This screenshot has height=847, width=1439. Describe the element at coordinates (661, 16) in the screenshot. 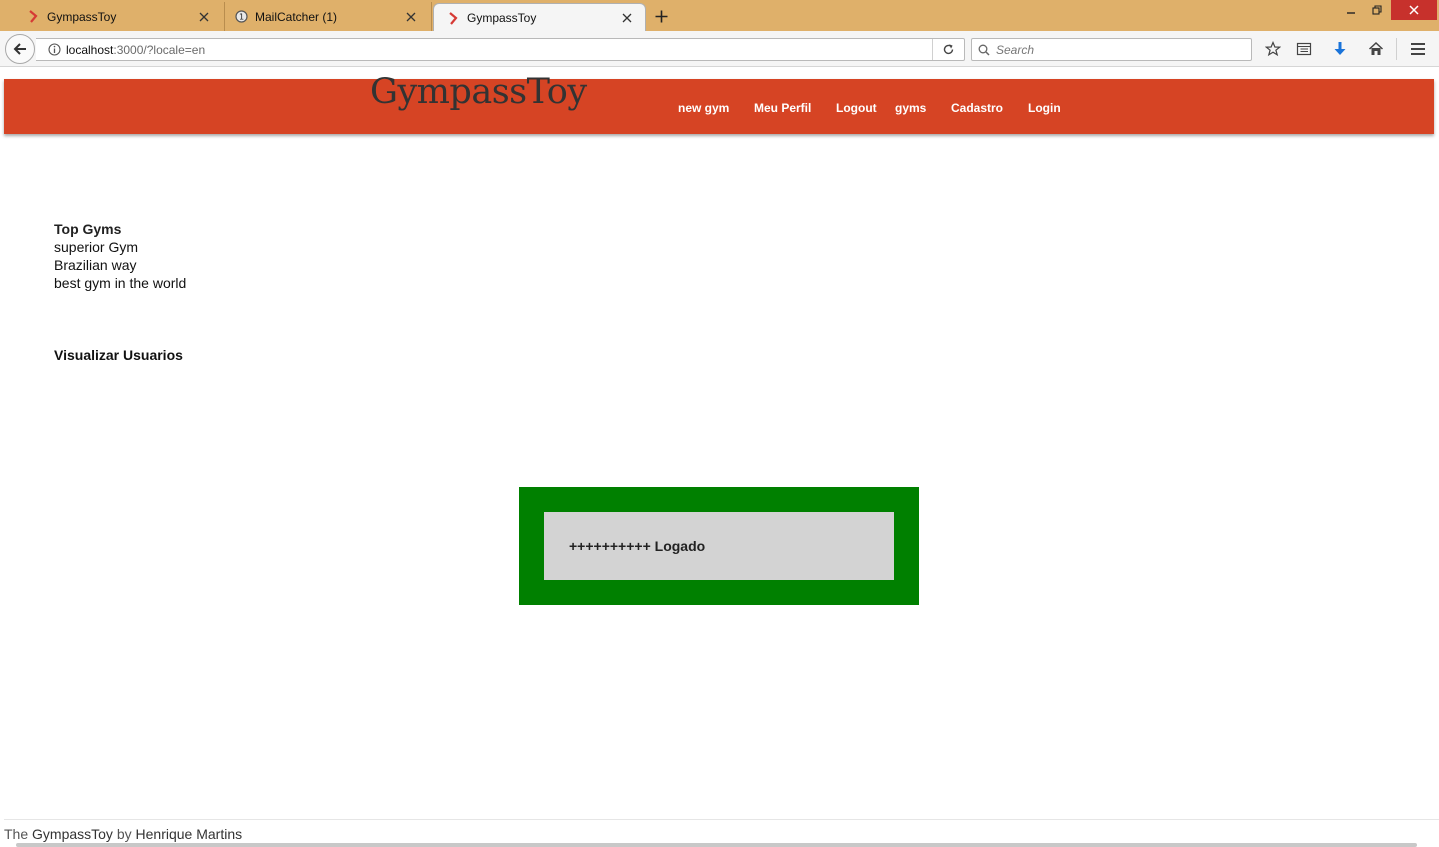

I see `new-tab-plus-icon` at that location.